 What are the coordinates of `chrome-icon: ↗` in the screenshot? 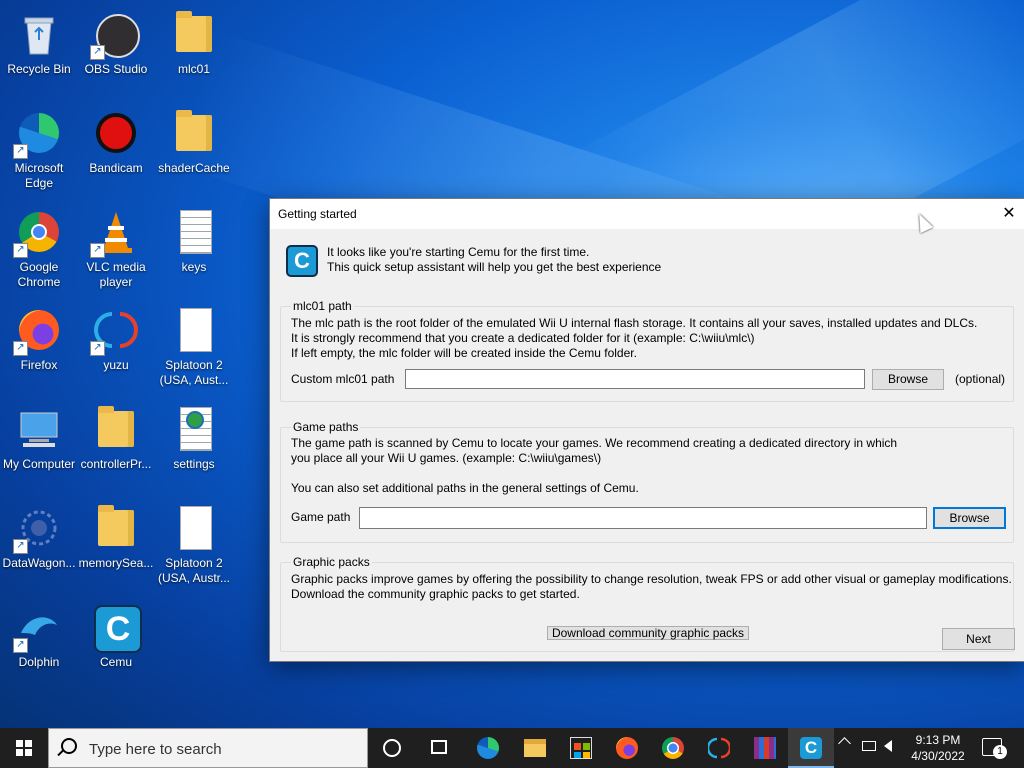 It's located at (38, 233).